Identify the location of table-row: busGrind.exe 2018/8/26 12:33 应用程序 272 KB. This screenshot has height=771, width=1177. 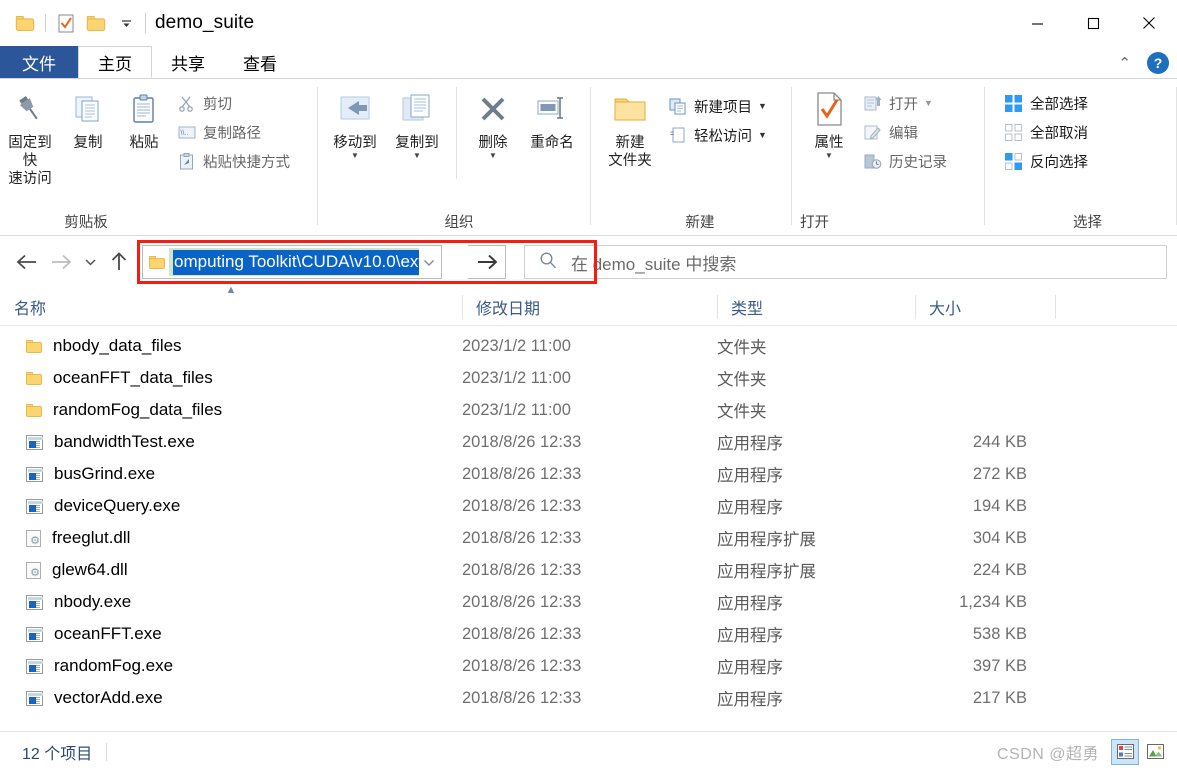
(588, 474).